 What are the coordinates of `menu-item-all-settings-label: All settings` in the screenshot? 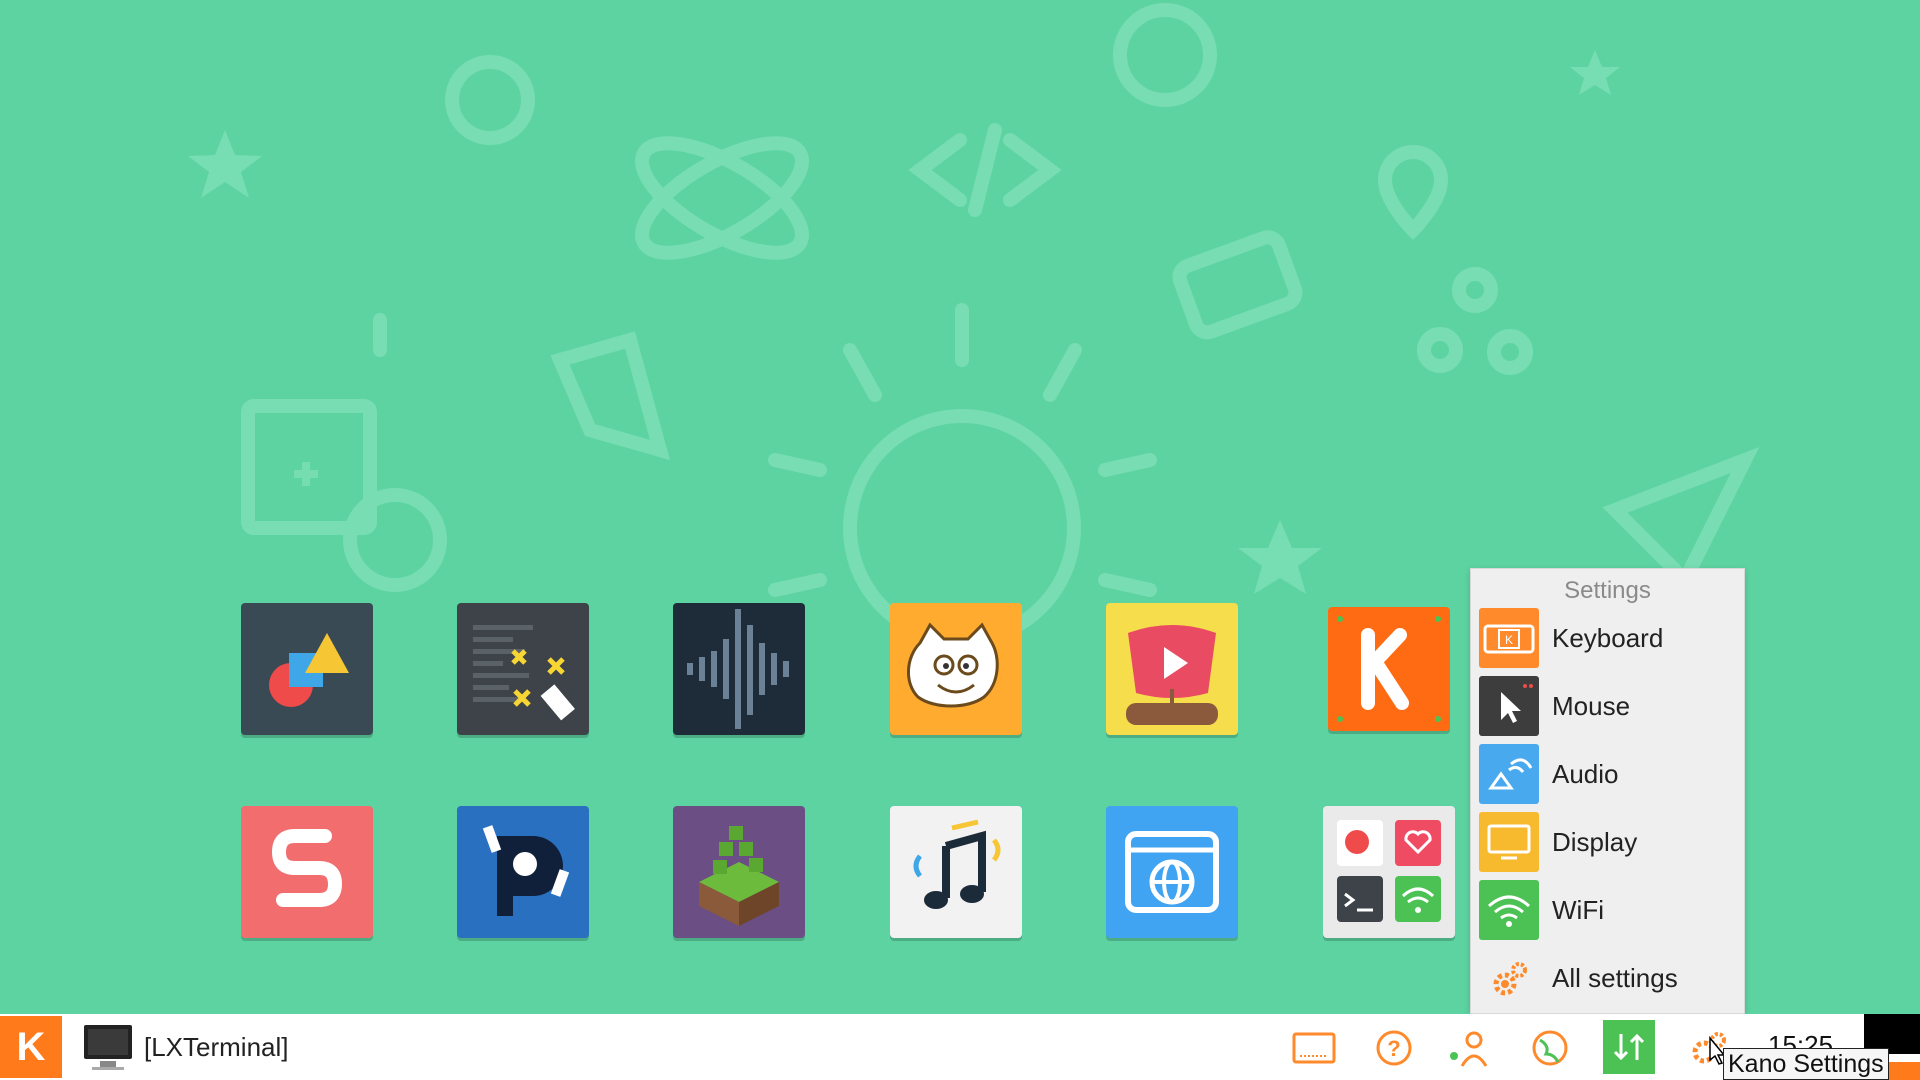 It's located at (1615, 977).